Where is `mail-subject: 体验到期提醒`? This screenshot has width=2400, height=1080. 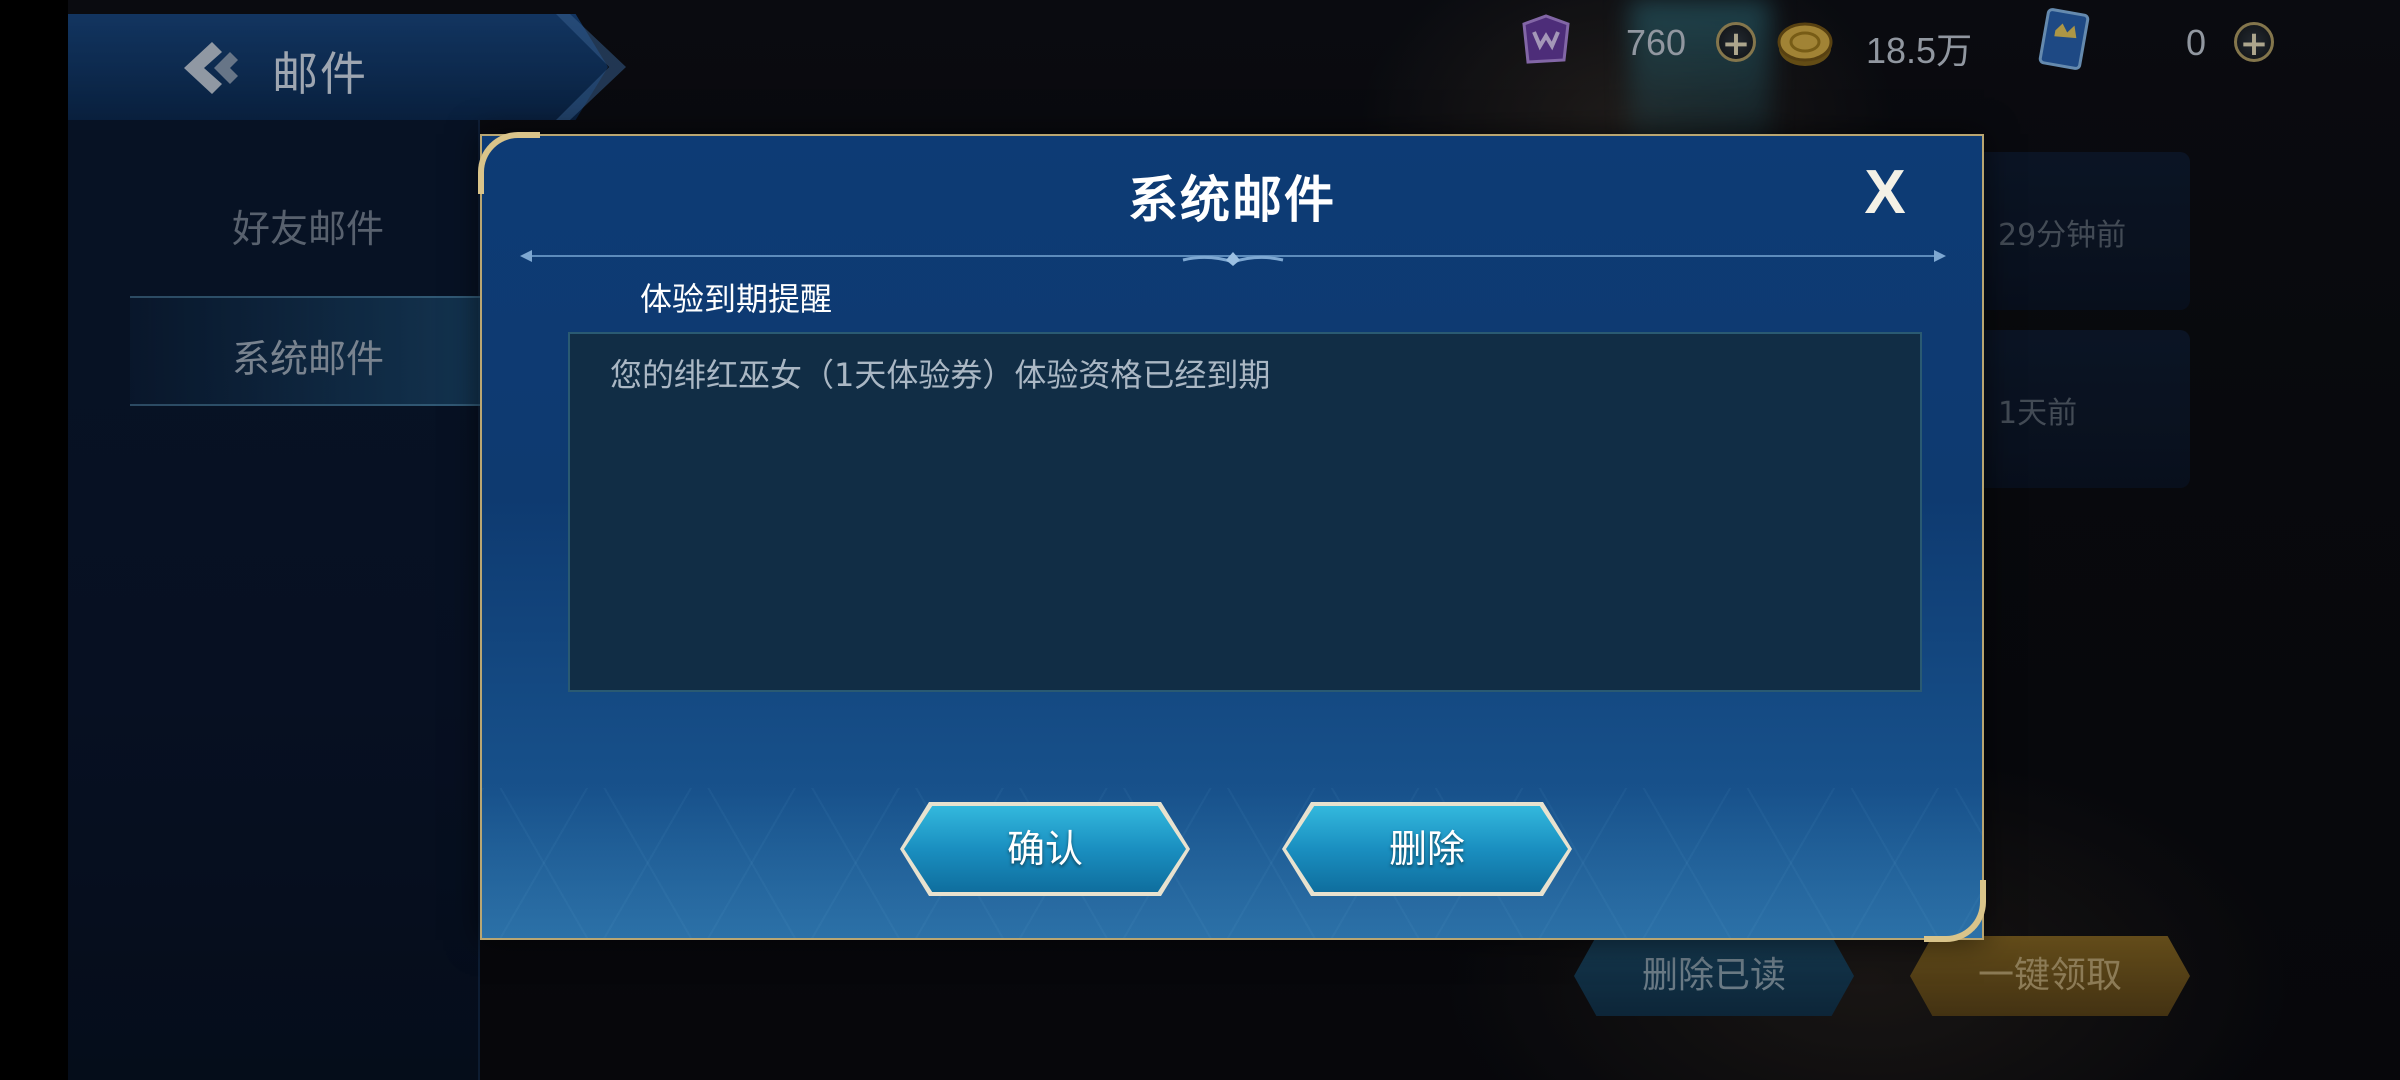 mail-subject: 体验到期提醒 is located at coordinates (736, 299).